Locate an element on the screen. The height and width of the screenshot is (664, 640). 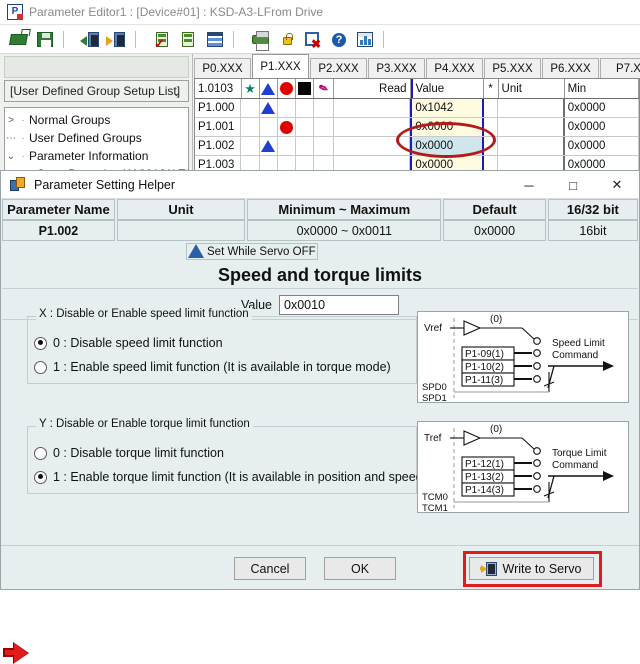
grid-cell-value: 0x0000 is located at coordinates (447, 127).